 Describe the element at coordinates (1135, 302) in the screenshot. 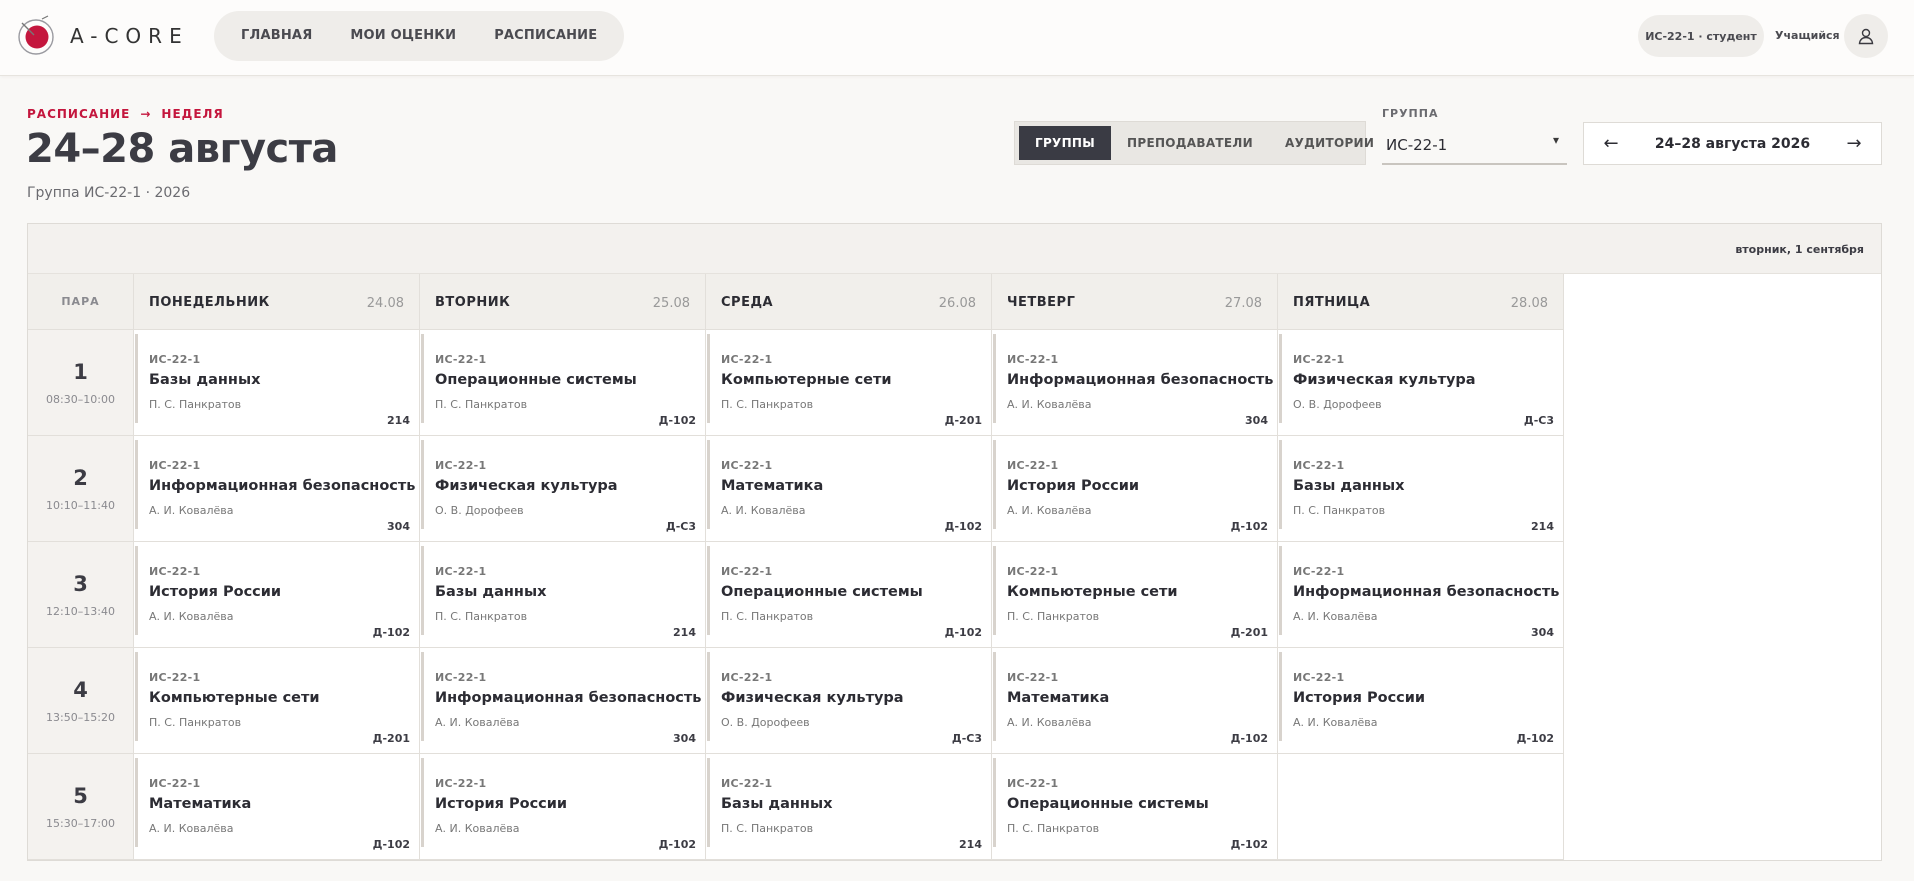

I see `day-header: ЧЕТВЕРГ 27.08` at that location.